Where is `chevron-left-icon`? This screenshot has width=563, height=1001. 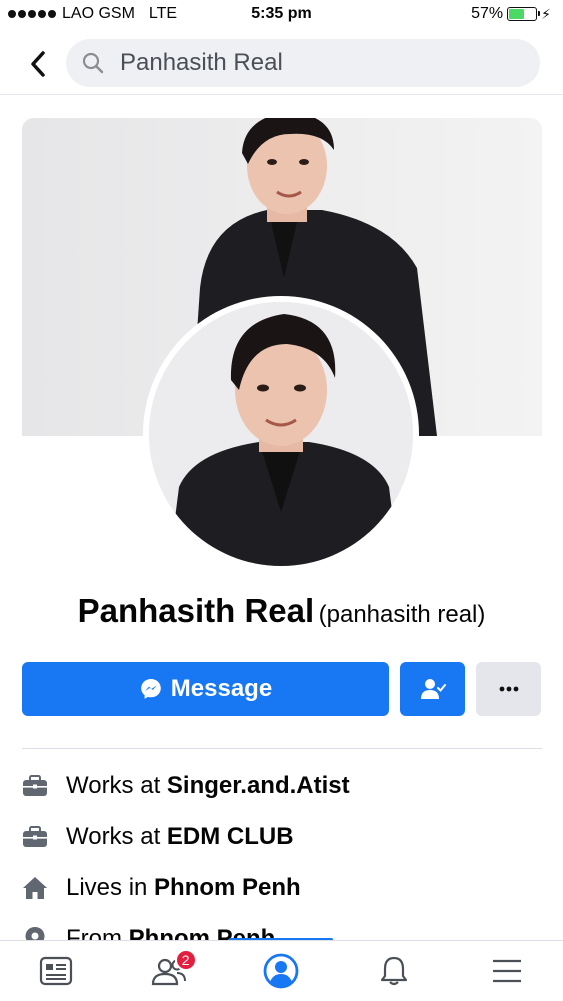 chevron-left-icon is located at coordinates (38, 64).